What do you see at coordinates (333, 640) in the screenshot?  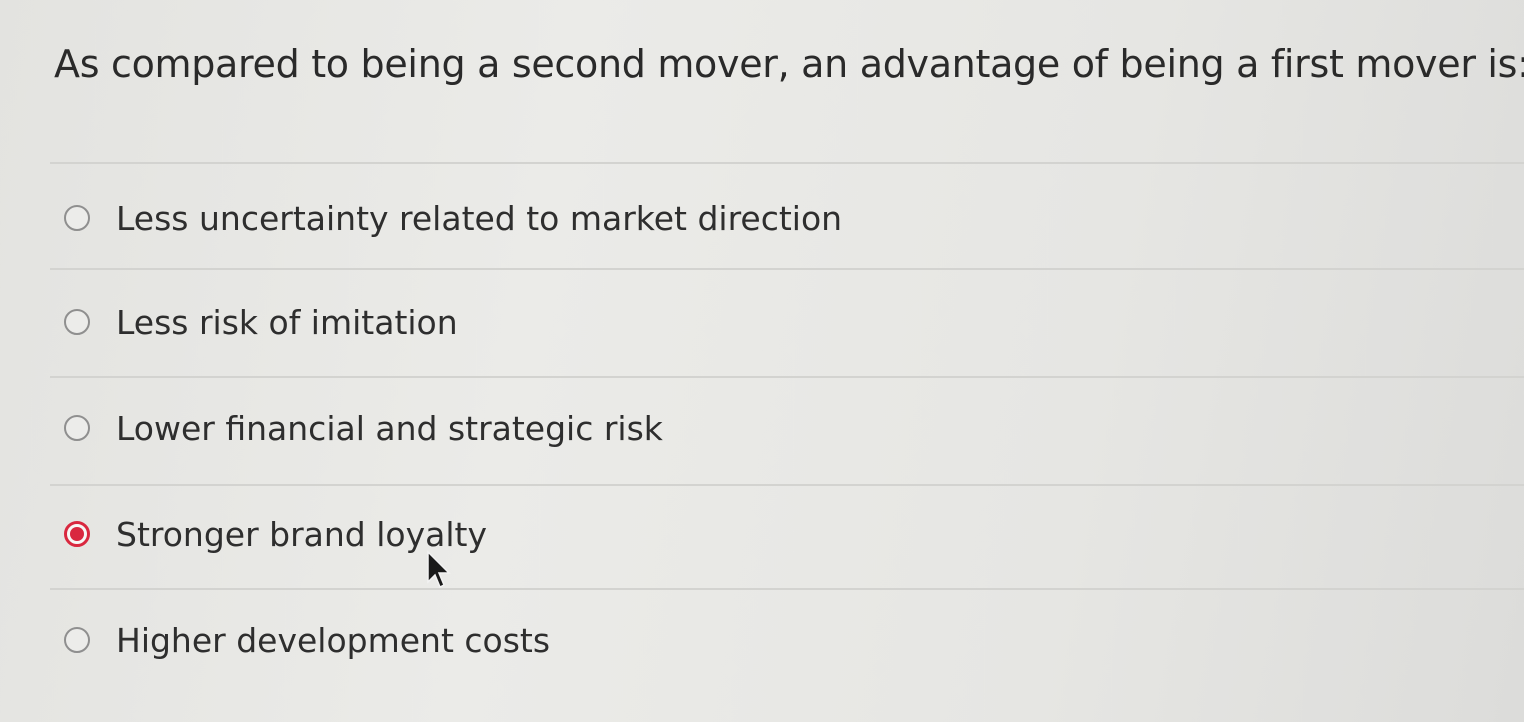 I see `option-label: Higher development costs` at bounding box center [333, 640].